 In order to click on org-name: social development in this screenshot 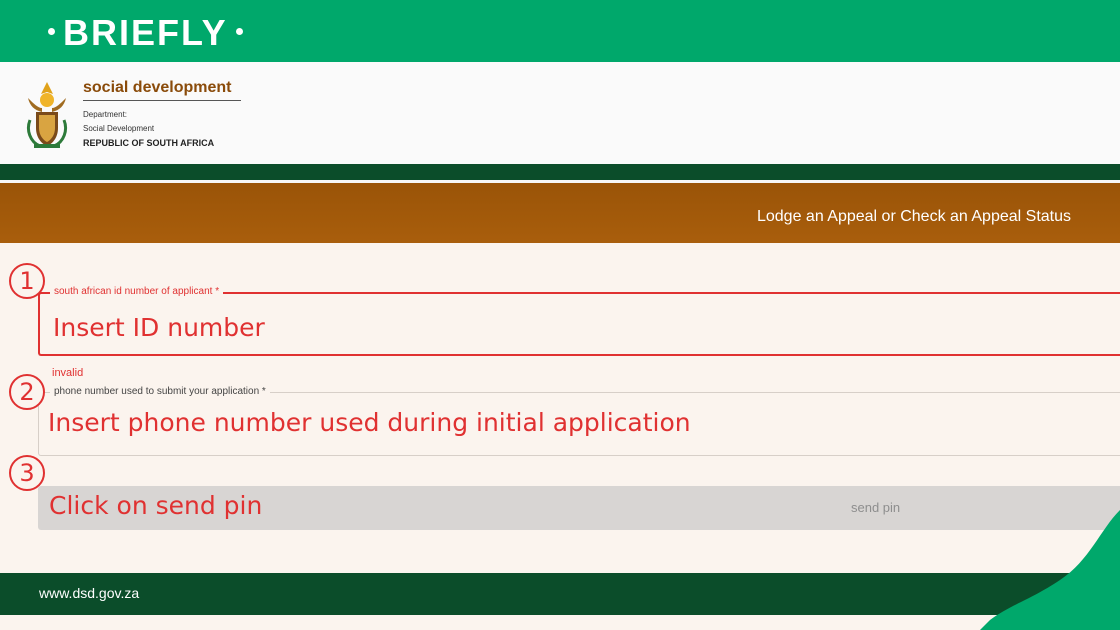, I will do `click(162, 90)`.